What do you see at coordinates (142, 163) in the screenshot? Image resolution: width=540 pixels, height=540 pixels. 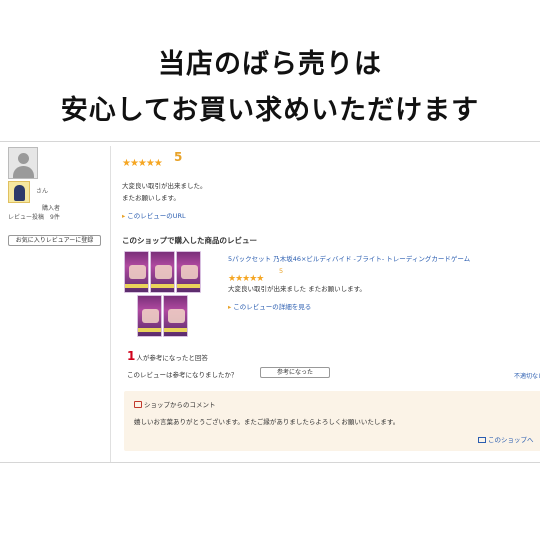 I see `star-icons: ★★★★★` at bounding box center [142, 163].